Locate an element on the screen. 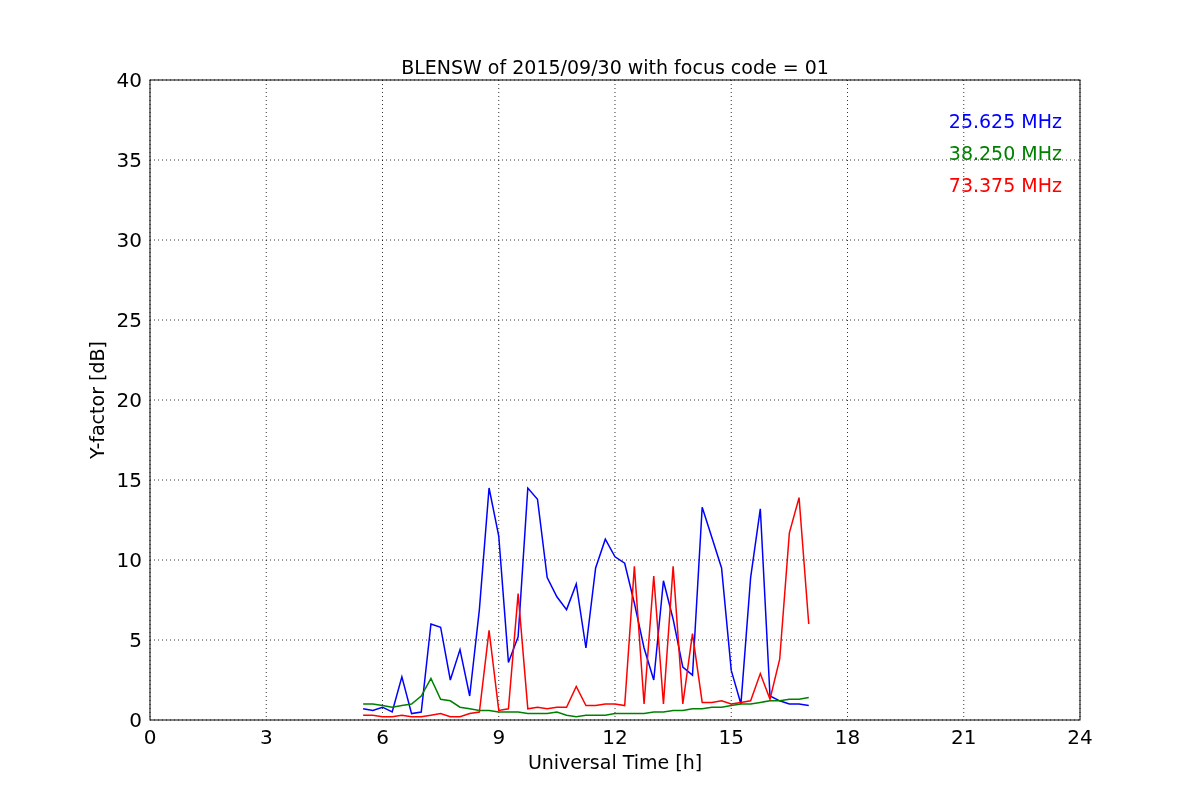  tick-label: 20 is located at coordinates (129, 400).